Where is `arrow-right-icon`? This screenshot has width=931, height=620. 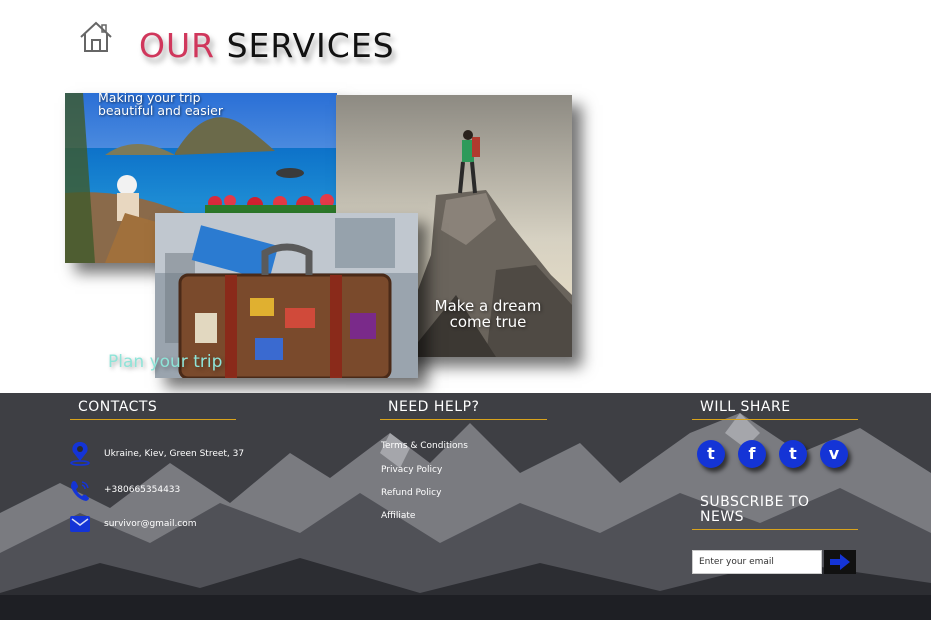 arrow-right-icon is located at coordinates (840, 562).